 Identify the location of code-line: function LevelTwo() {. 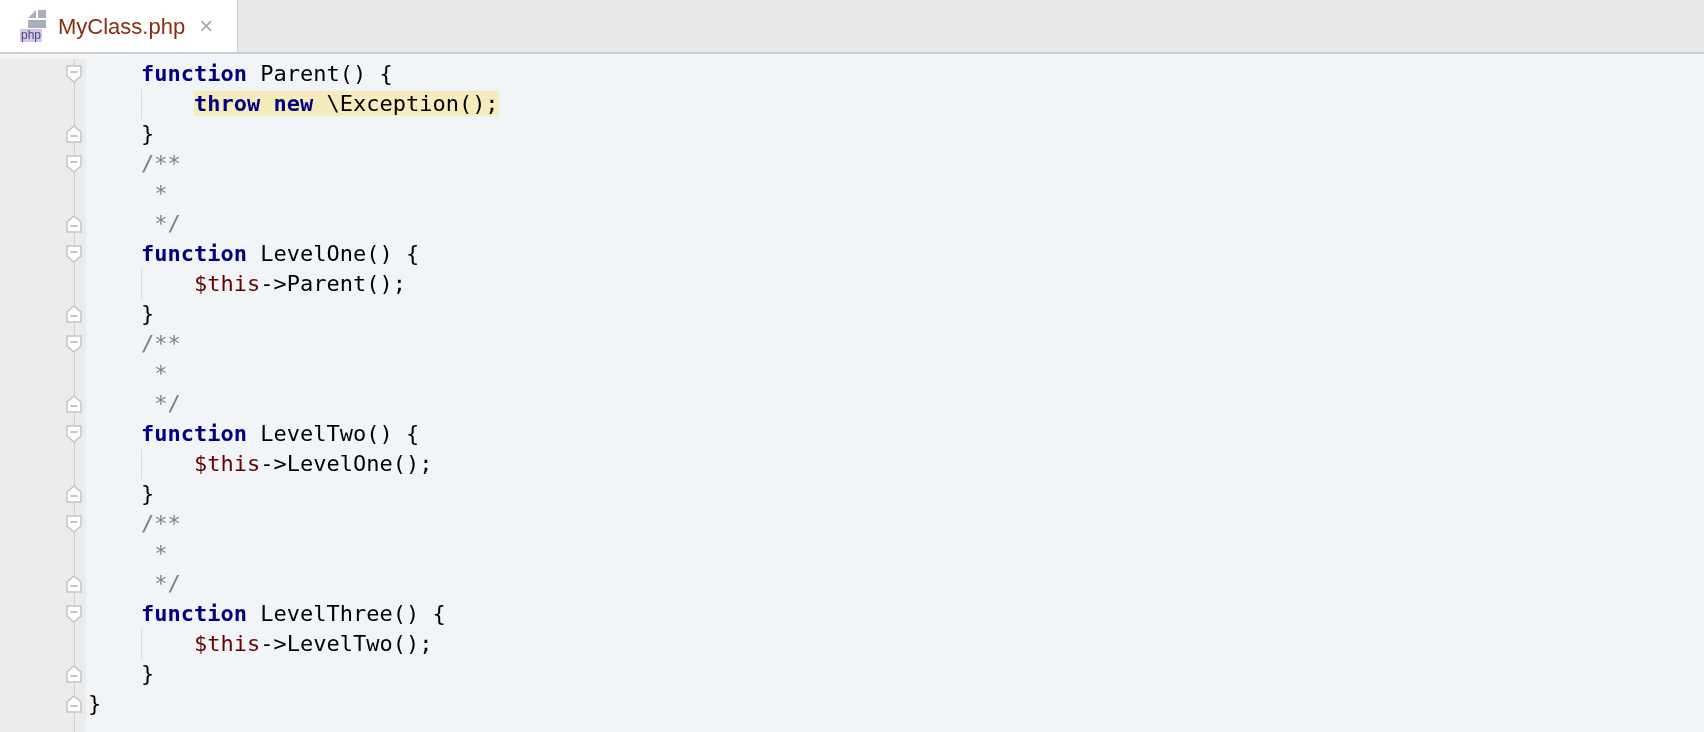
(280, 434).